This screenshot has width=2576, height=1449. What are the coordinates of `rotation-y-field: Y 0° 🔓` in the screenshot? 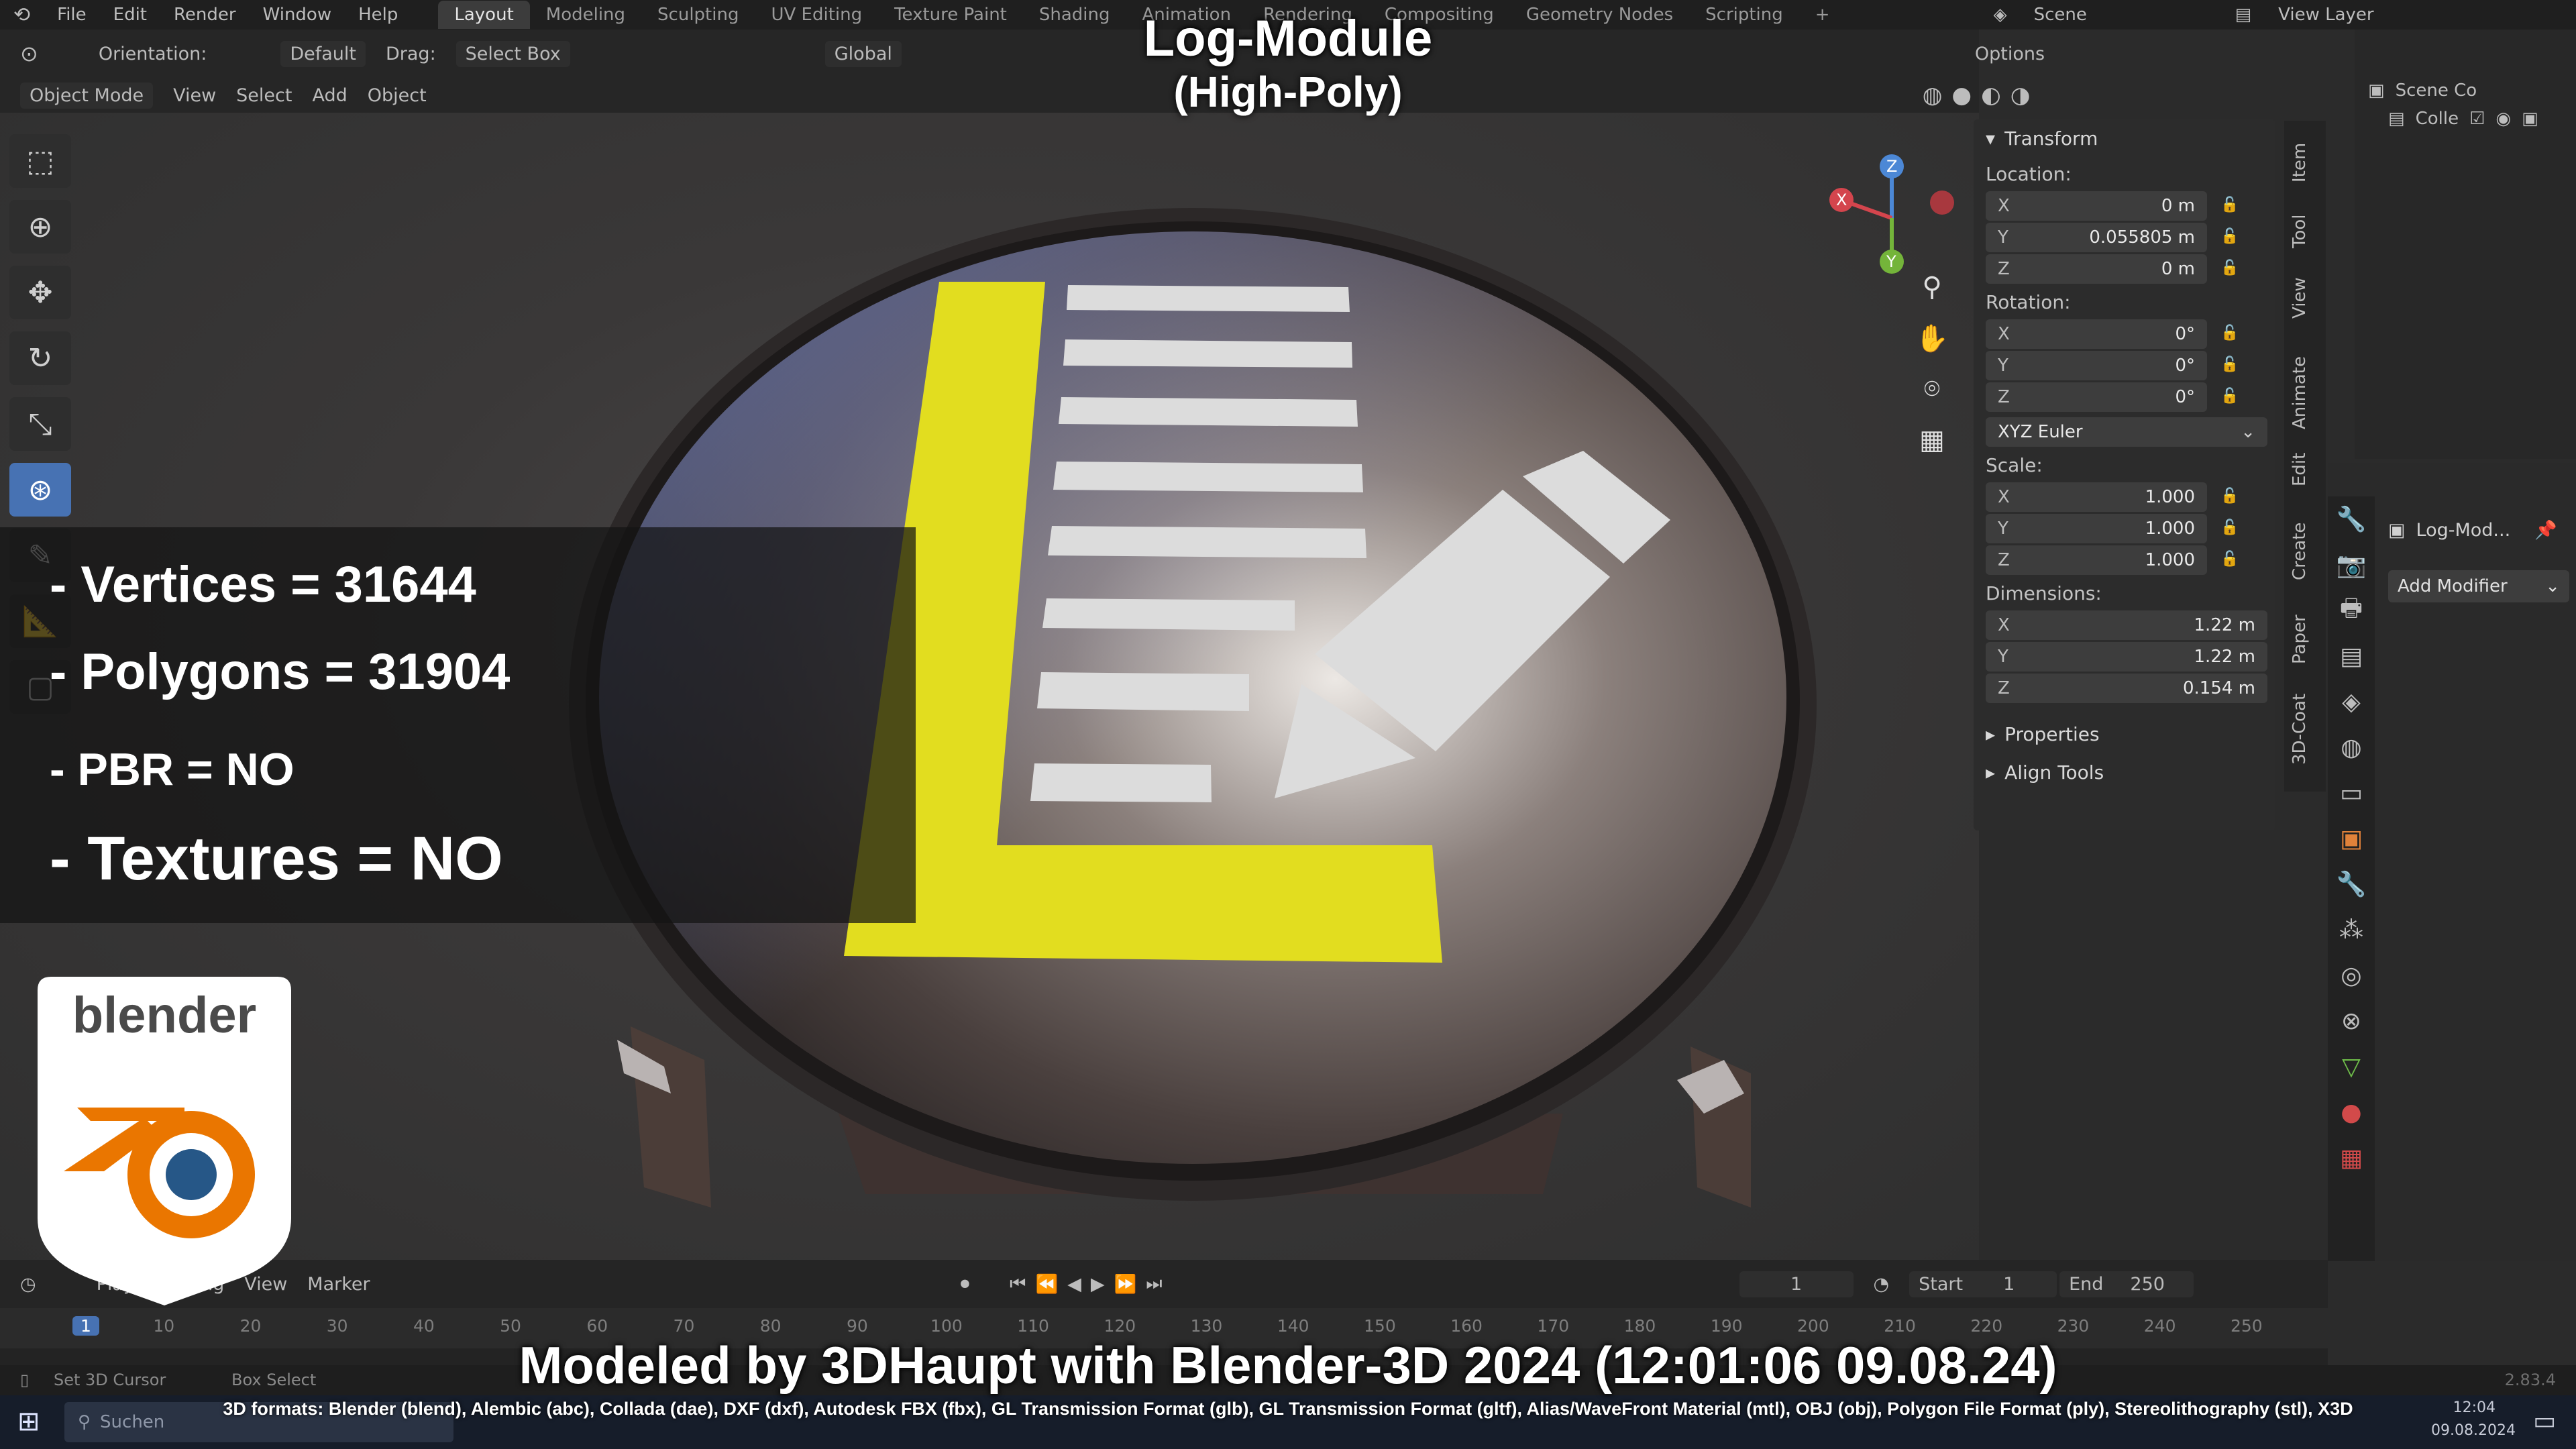 It's located at (2112, 365).